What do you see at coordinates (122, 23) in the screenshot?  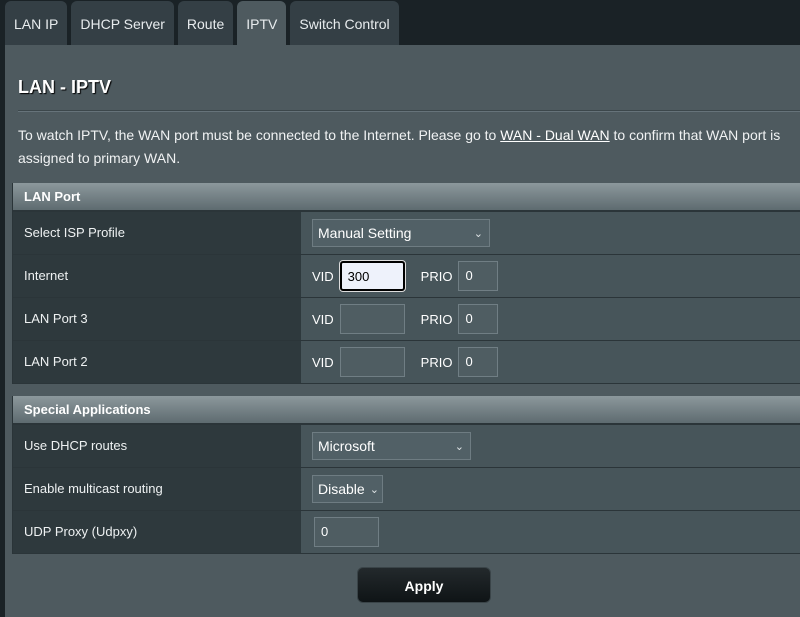 I see `tab-dhcp-server: DHCP Server` at bounding box center [122, 23].